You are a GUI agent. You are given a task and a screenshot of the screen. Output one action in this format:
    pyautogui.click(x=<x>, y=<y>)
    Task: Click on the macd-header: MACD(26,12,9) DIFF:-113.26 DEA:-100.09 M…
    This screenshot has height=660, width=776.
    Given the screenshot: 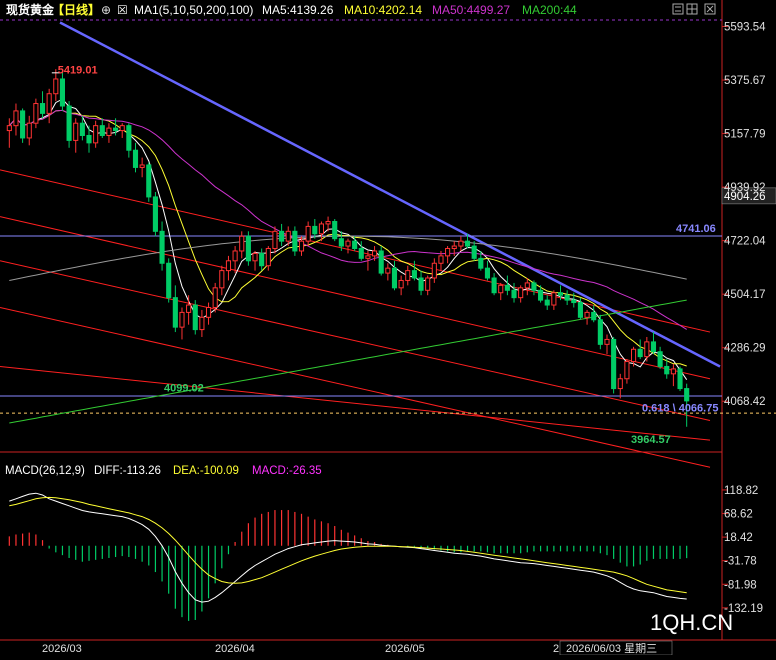 What is the action you would take?
    pyautogui.click(x=163, y=471)
    